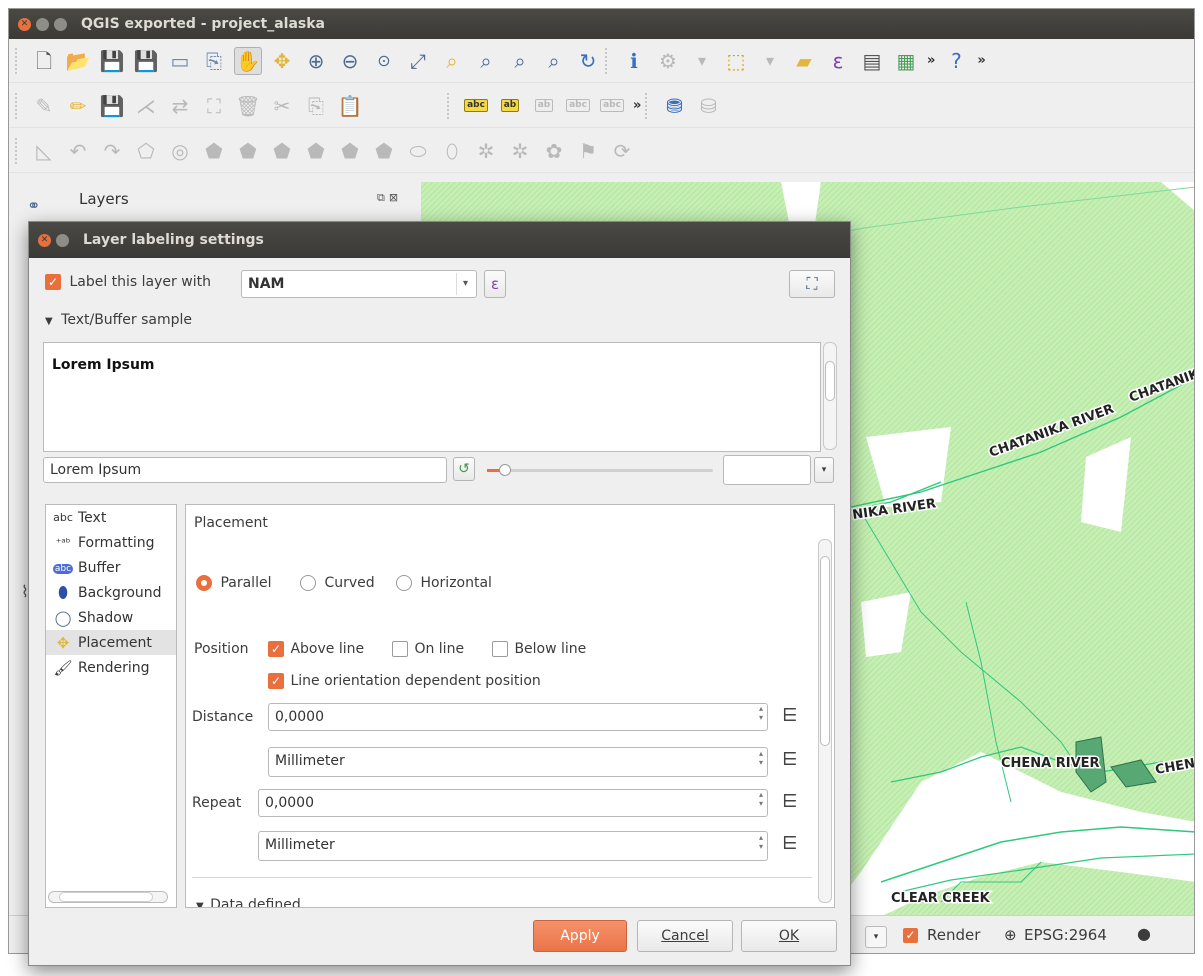 The height and width of the screenshot is (976, 1203). Describe the element at coordinates (350, 61) in the screenshot. I see `zoom-out-icon: ⊖` at that location.